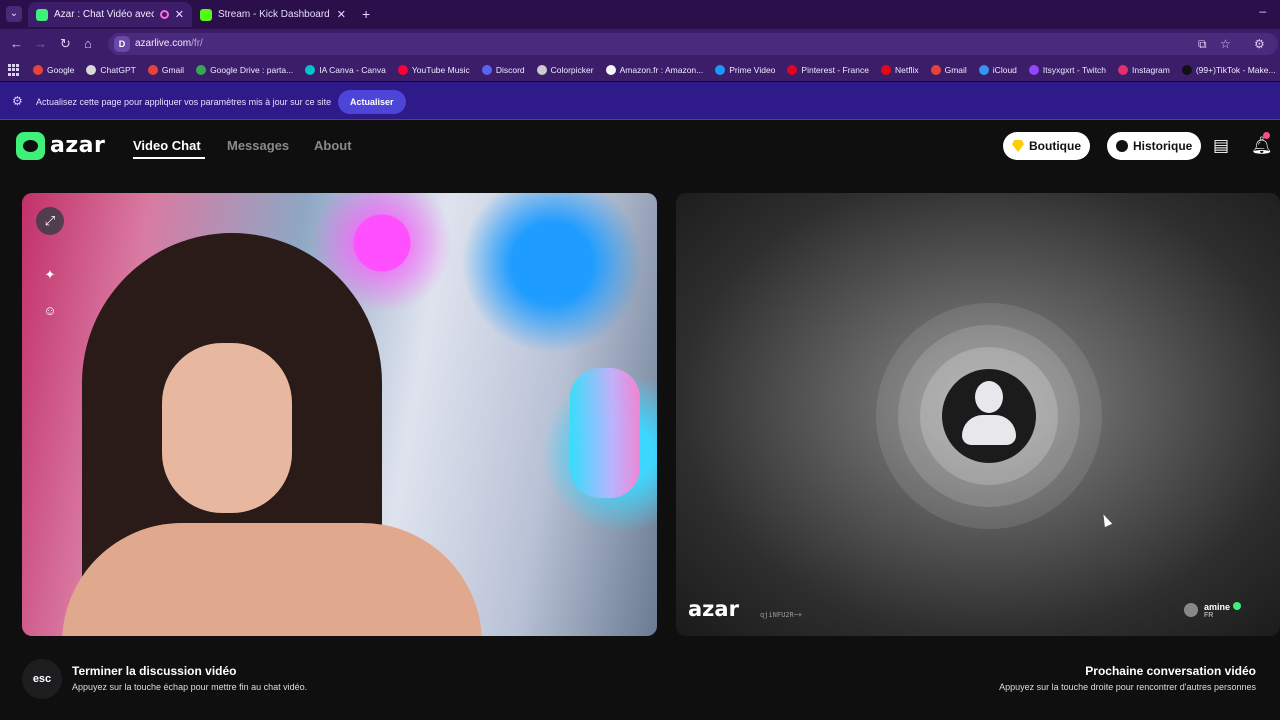 The image size is (1280, 720). Describe the element at coordinates (1170, 671) in the screenshot. I see `next-chat-title: Prochaine conversation vidéo` at that location.